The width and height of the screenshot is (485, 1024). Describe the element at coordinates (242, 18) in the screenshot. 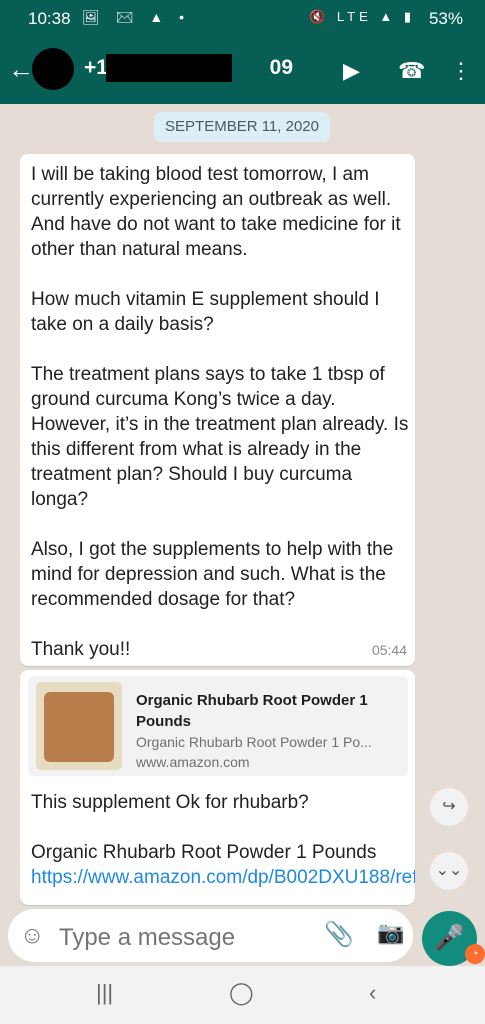

I see `status-bar: 10:38 🖼 ✉ ▲ • 🔇 LTE ▲ ▮ 53%` at that location.